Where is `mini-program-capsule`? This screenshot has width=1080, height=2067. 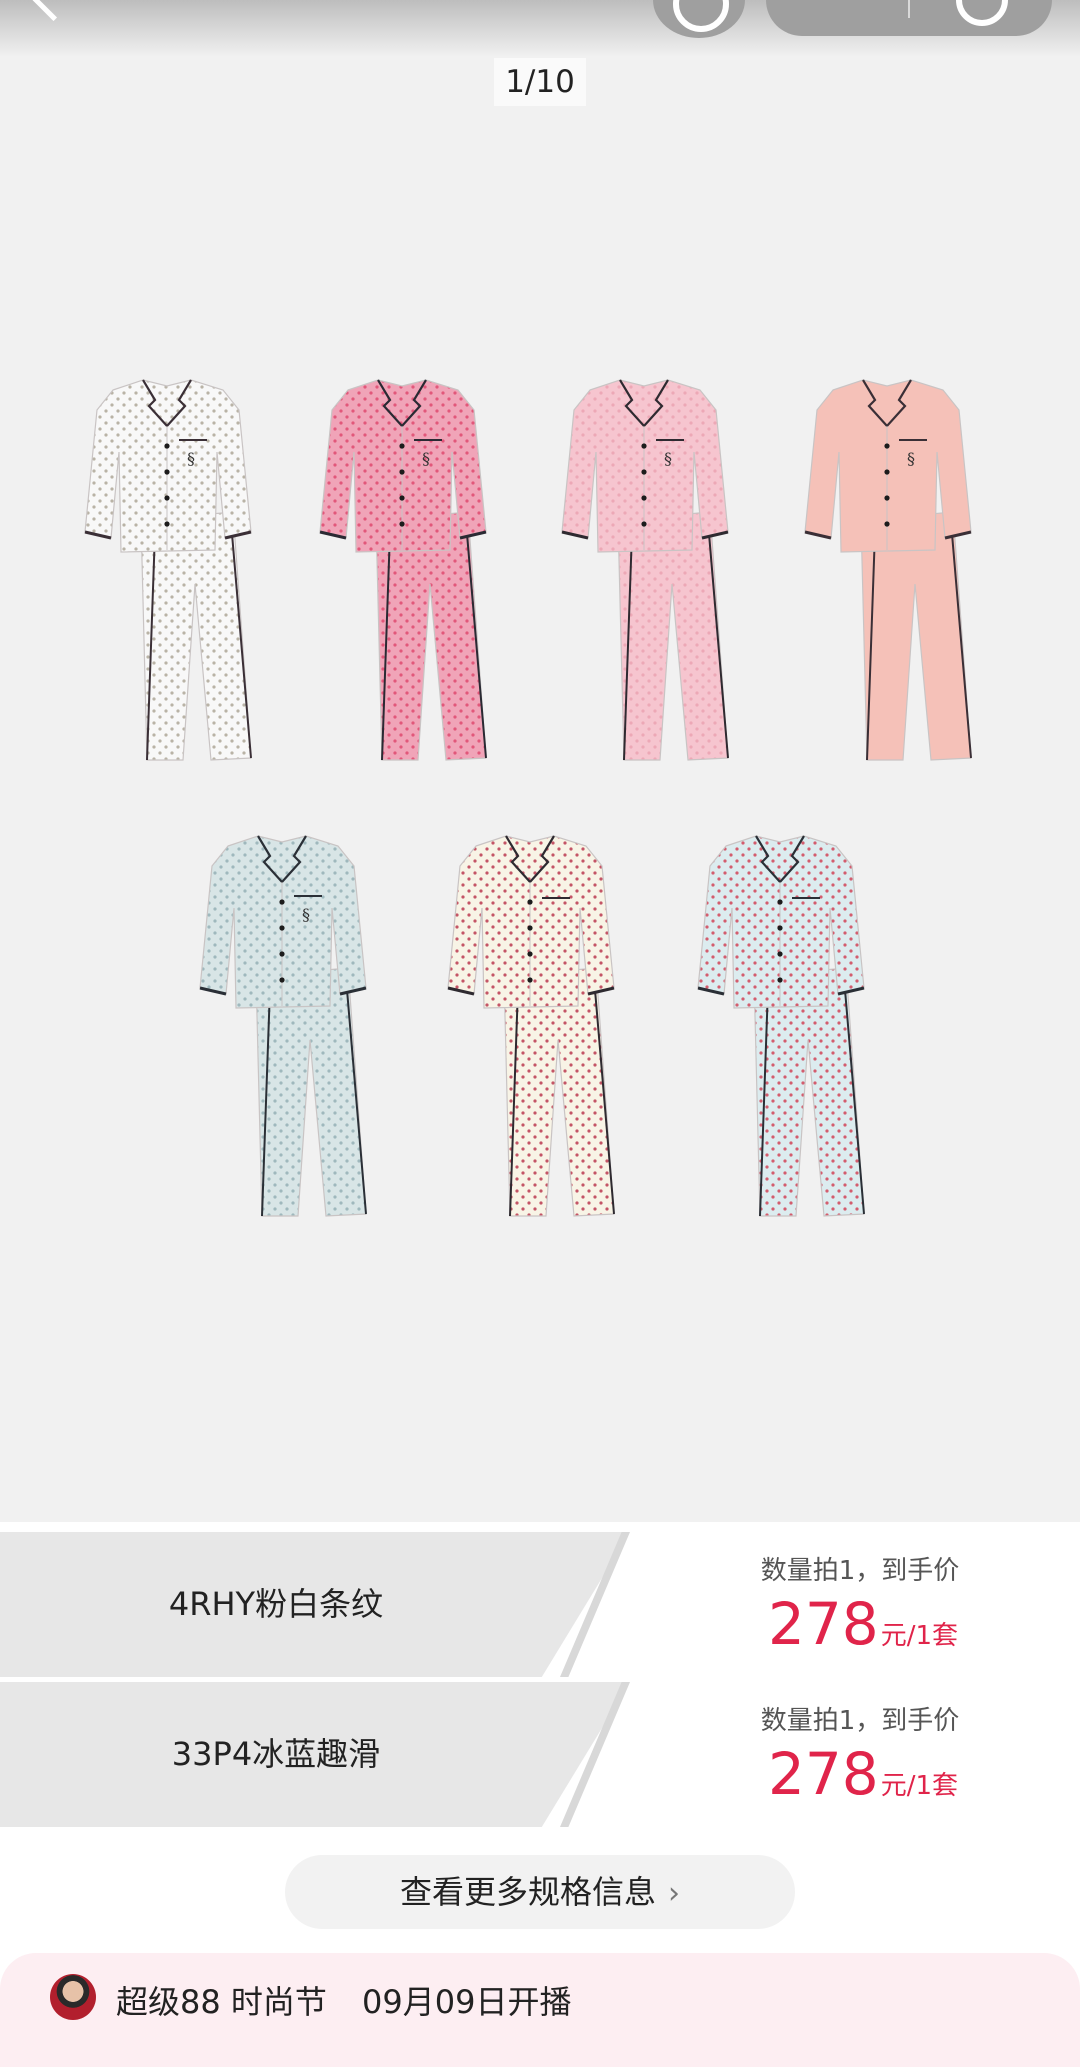
mini-program-capsule is located at coordinates (909, 18).